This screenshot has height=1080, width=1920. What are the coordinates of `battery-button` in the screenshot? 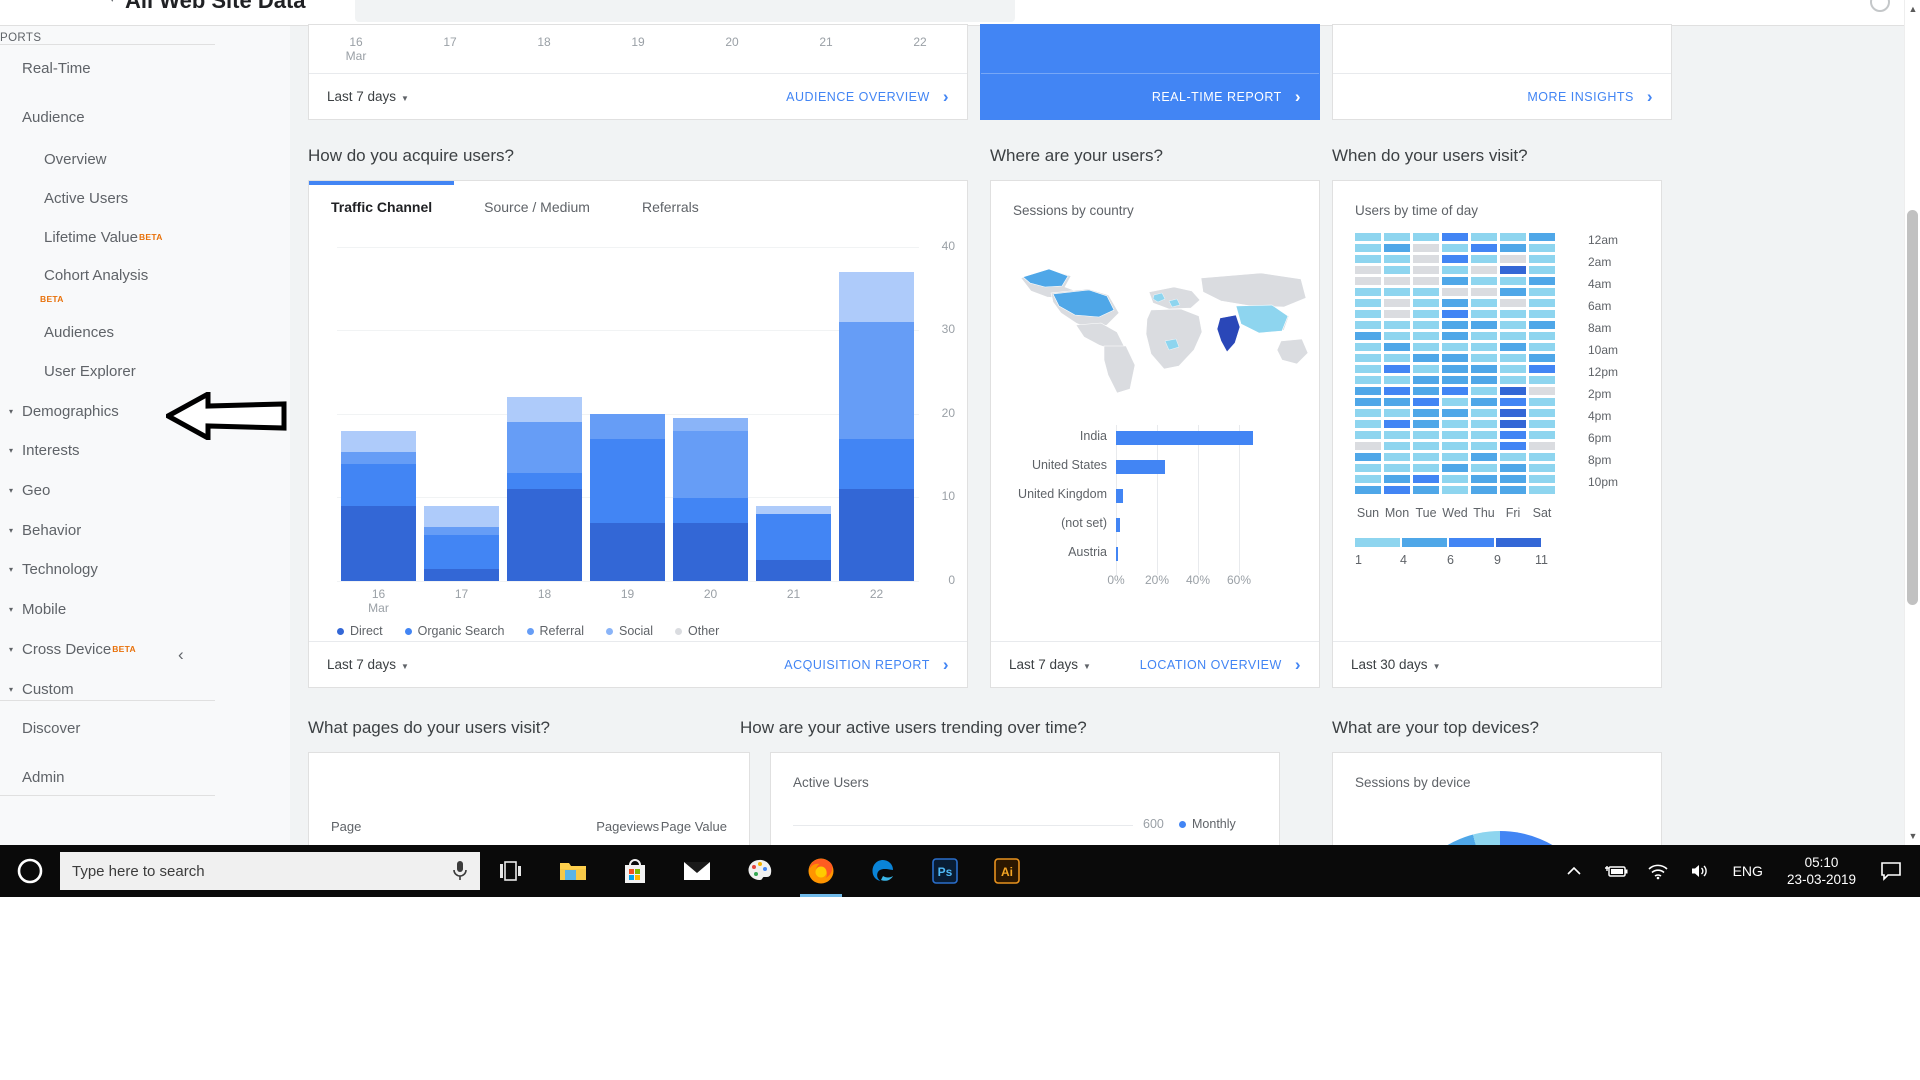 It's located at (1616, 871).